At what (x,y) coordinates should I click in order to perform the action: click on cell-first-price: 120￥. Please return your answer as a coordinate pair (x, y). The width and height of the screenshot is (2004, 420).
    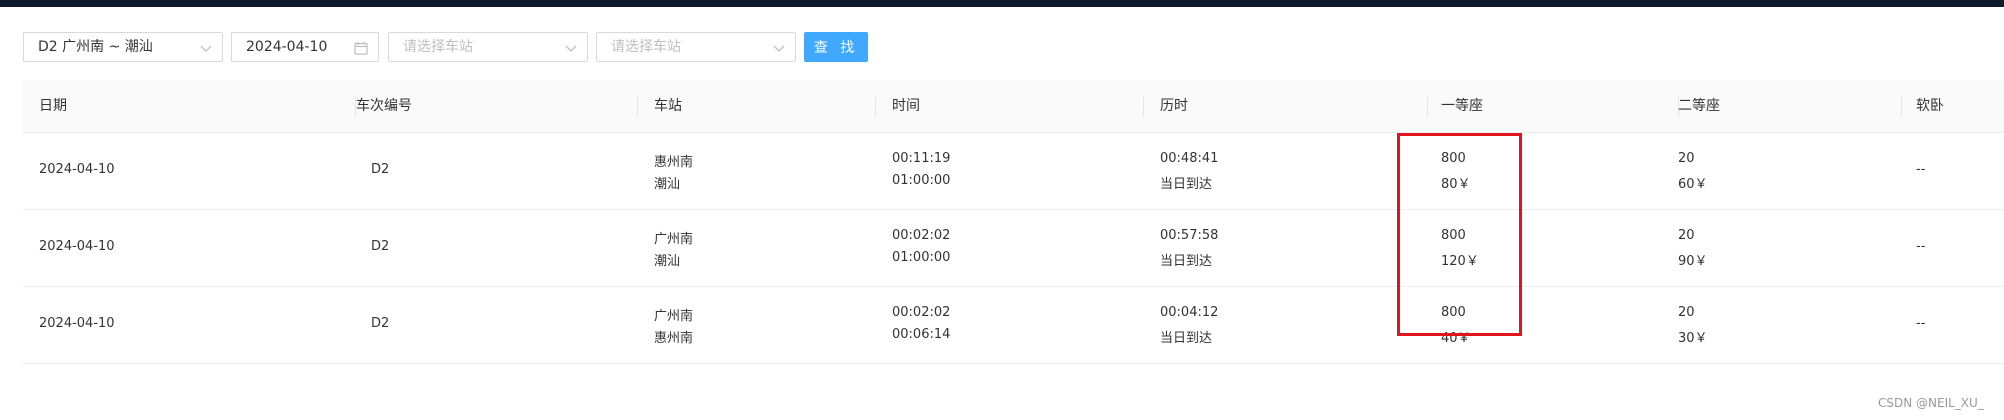
    Looking at the image, I should click on (1460, 261).